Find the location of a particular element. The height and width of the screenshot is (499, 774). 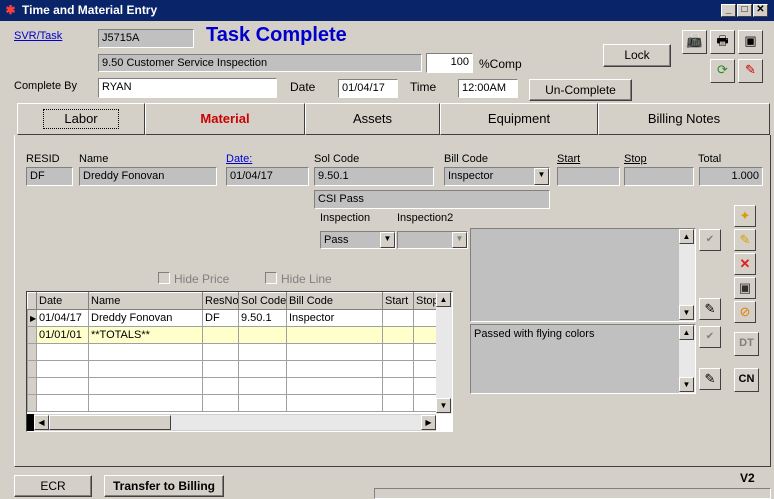

edit-record-icon: ✎ is located at coordinates (745, 240).